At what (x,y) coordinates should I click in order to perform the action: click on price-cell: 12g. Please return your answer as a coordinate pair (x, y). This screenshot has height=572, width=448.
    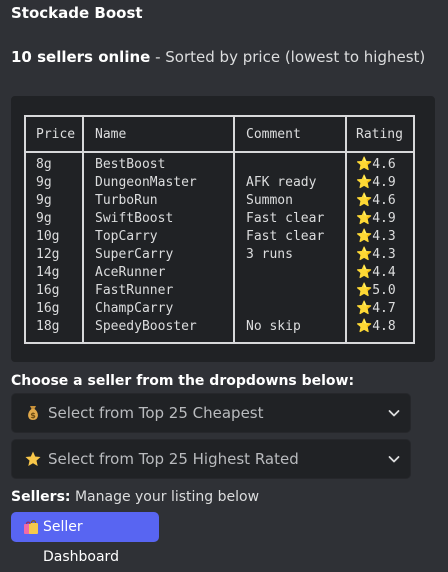
    Looking at the image, I should click on (48, 254).